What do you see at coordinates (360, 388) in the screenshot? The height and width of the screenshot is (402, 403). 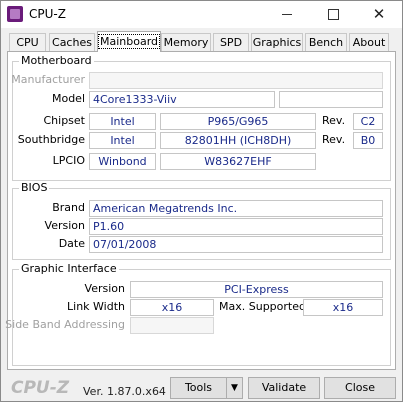 I see `close-button: Close` at bounding box center [360, 388].